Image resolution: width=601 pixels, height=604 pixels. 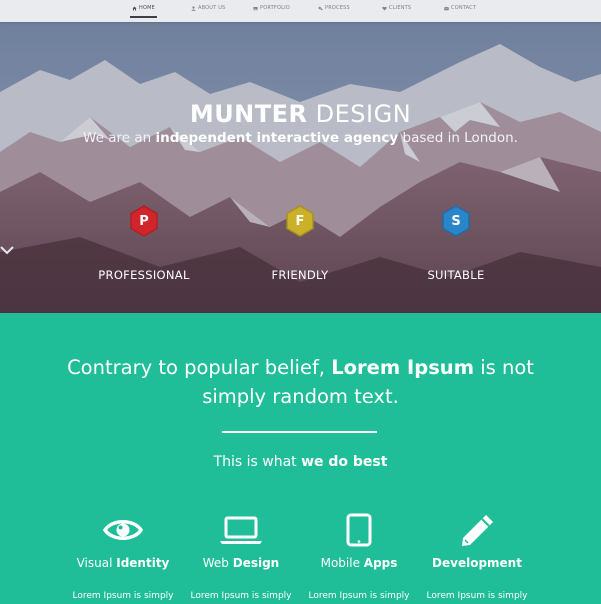 I want to click on chevron-down-icon, so click(x=7, y=250).